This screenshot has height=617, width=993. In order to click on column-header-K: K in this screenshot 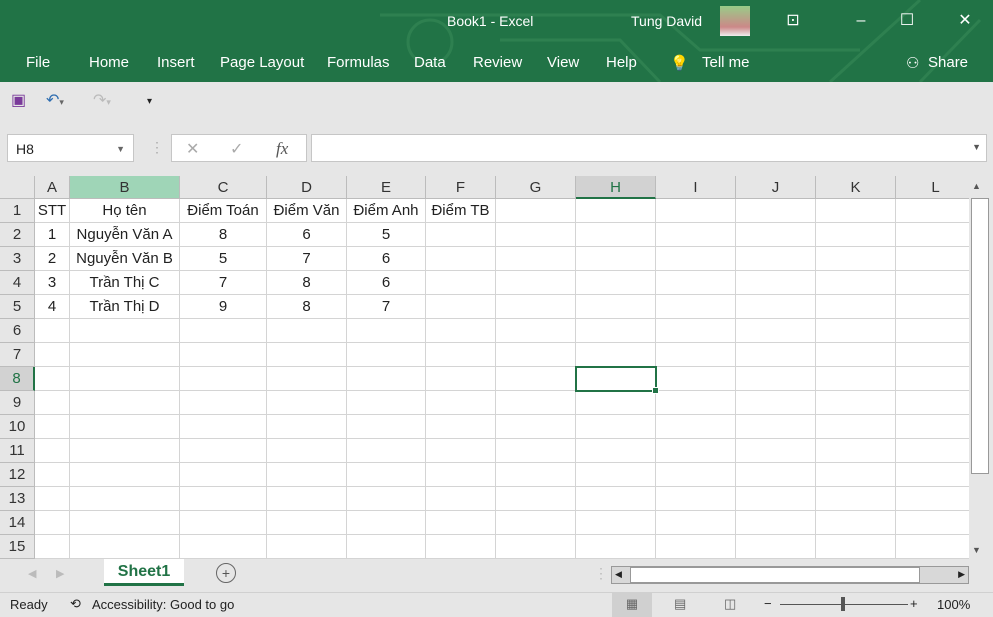, I will do `click(856, 187)`.